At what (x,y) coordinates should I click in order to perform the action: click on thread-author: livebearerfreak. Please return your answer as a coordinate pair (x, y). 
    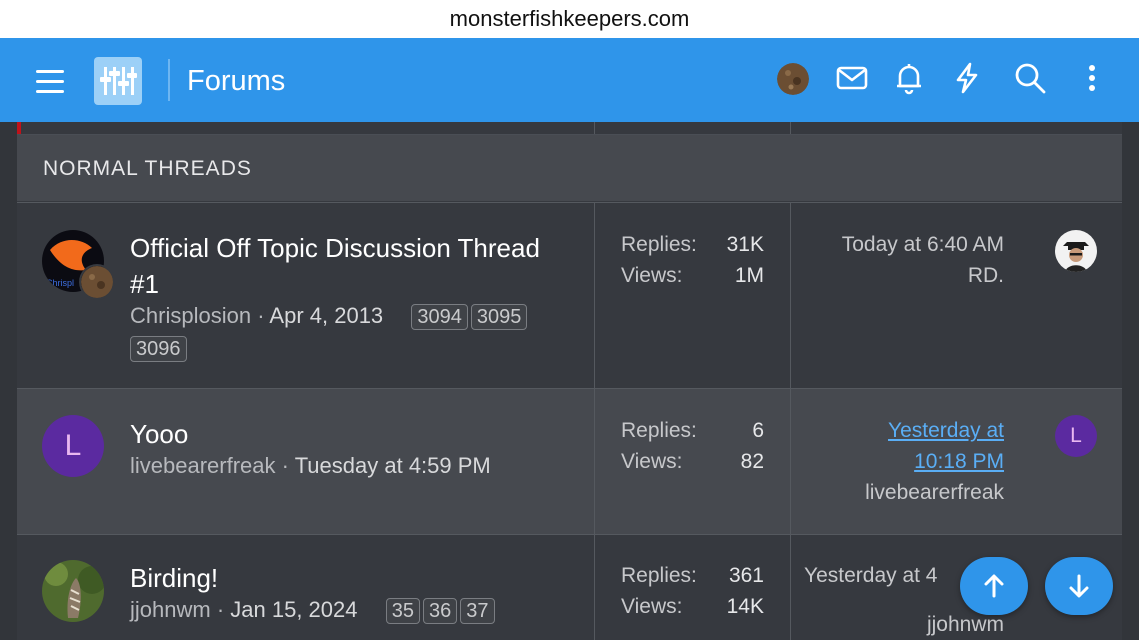
    Looking at the image, I should click on (203, 465).